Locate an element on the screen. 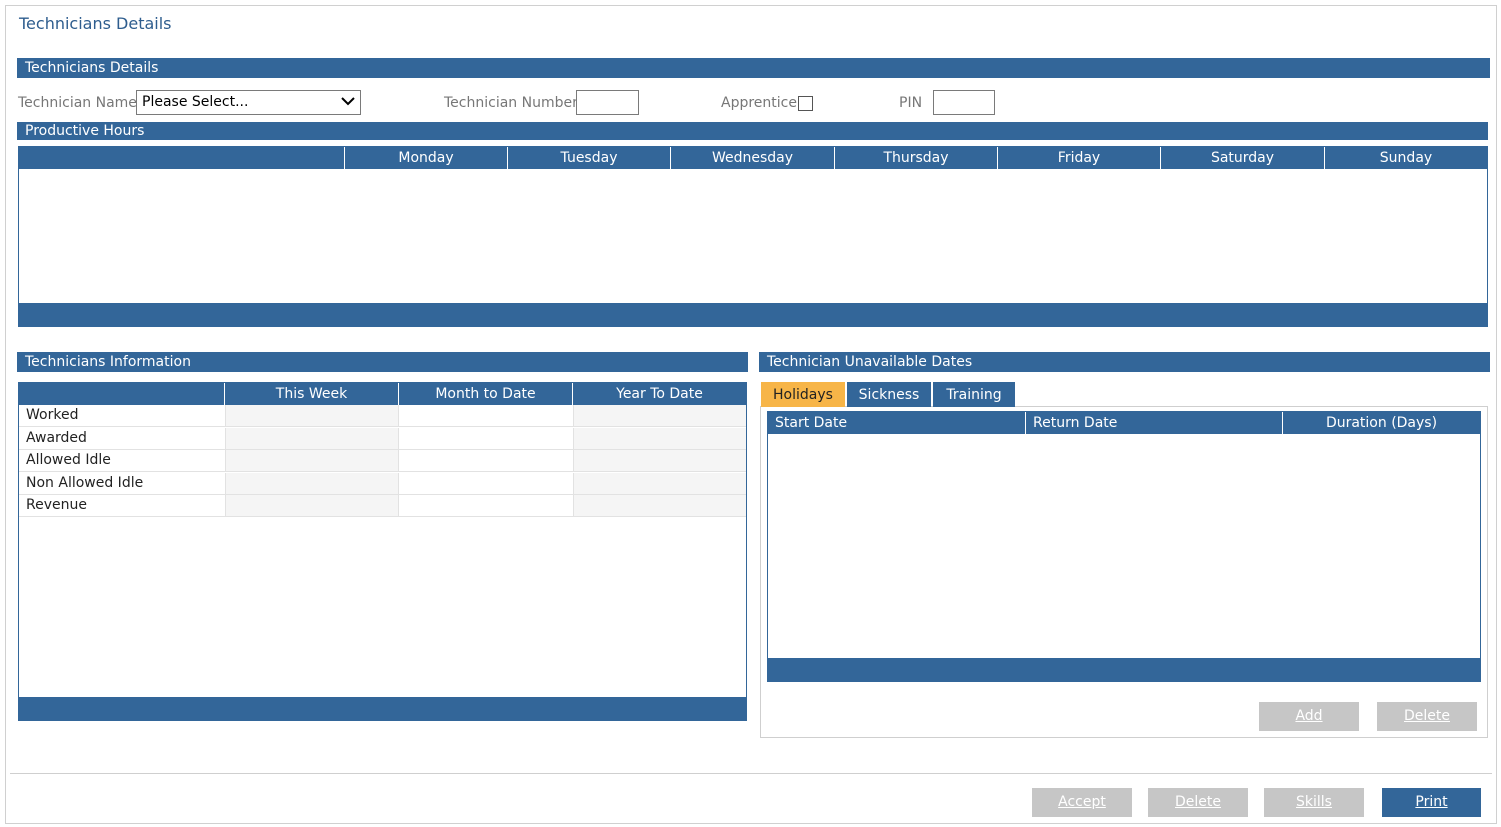  info-header-month-to-date: Month to Date is located at coordinates (485, 394).